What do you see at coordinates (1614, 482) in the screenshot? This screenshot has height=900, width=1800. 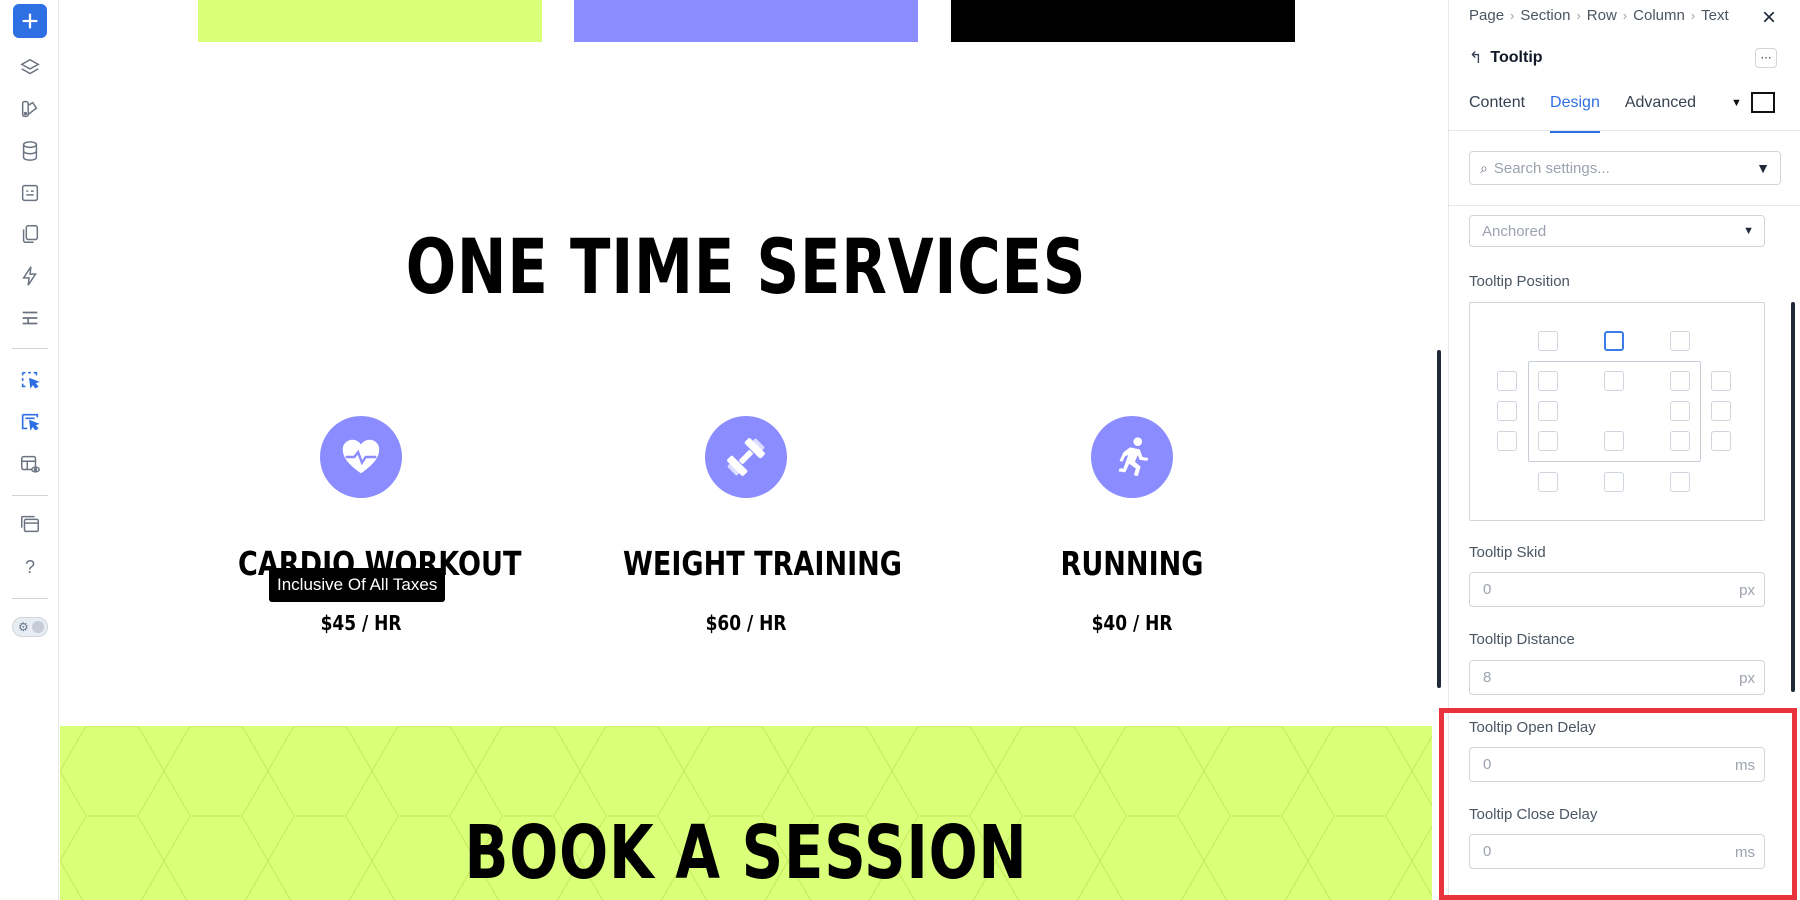 I see `position-bottom` at bounding box center [1614, 482].